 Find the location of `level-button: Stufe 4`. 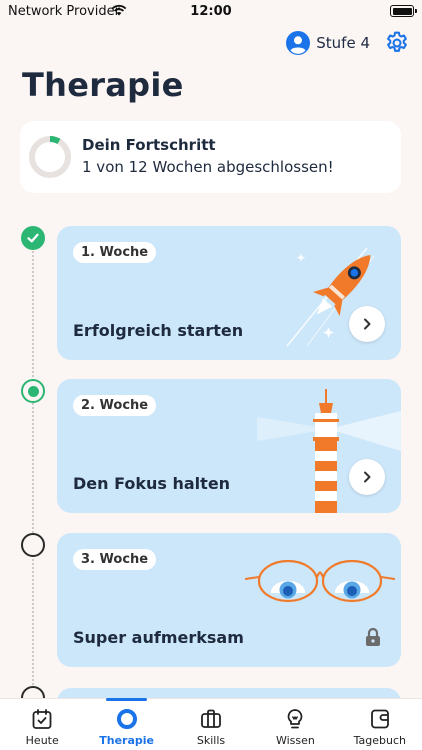

level-button: Stufe 4 is located at coordinates (328, 43).